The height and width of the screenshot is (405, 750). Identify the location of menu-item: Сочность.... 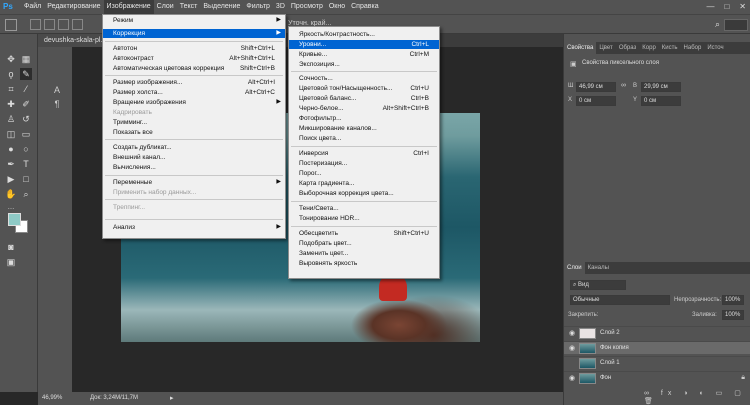
(364, 78).